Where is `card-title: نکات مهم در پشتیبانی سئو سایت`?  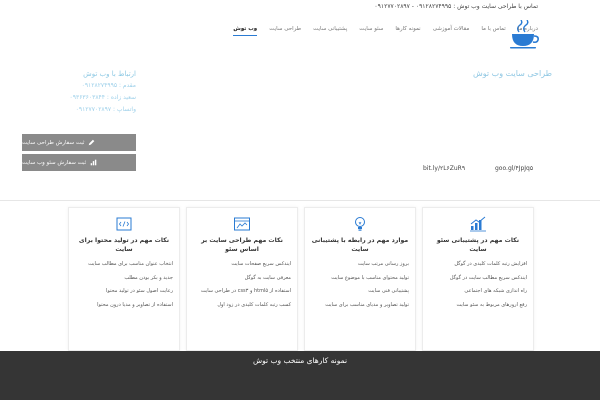
card-title: نکات مهم در پشتیبانی سئو سایت is located at coordinates (478, 245).